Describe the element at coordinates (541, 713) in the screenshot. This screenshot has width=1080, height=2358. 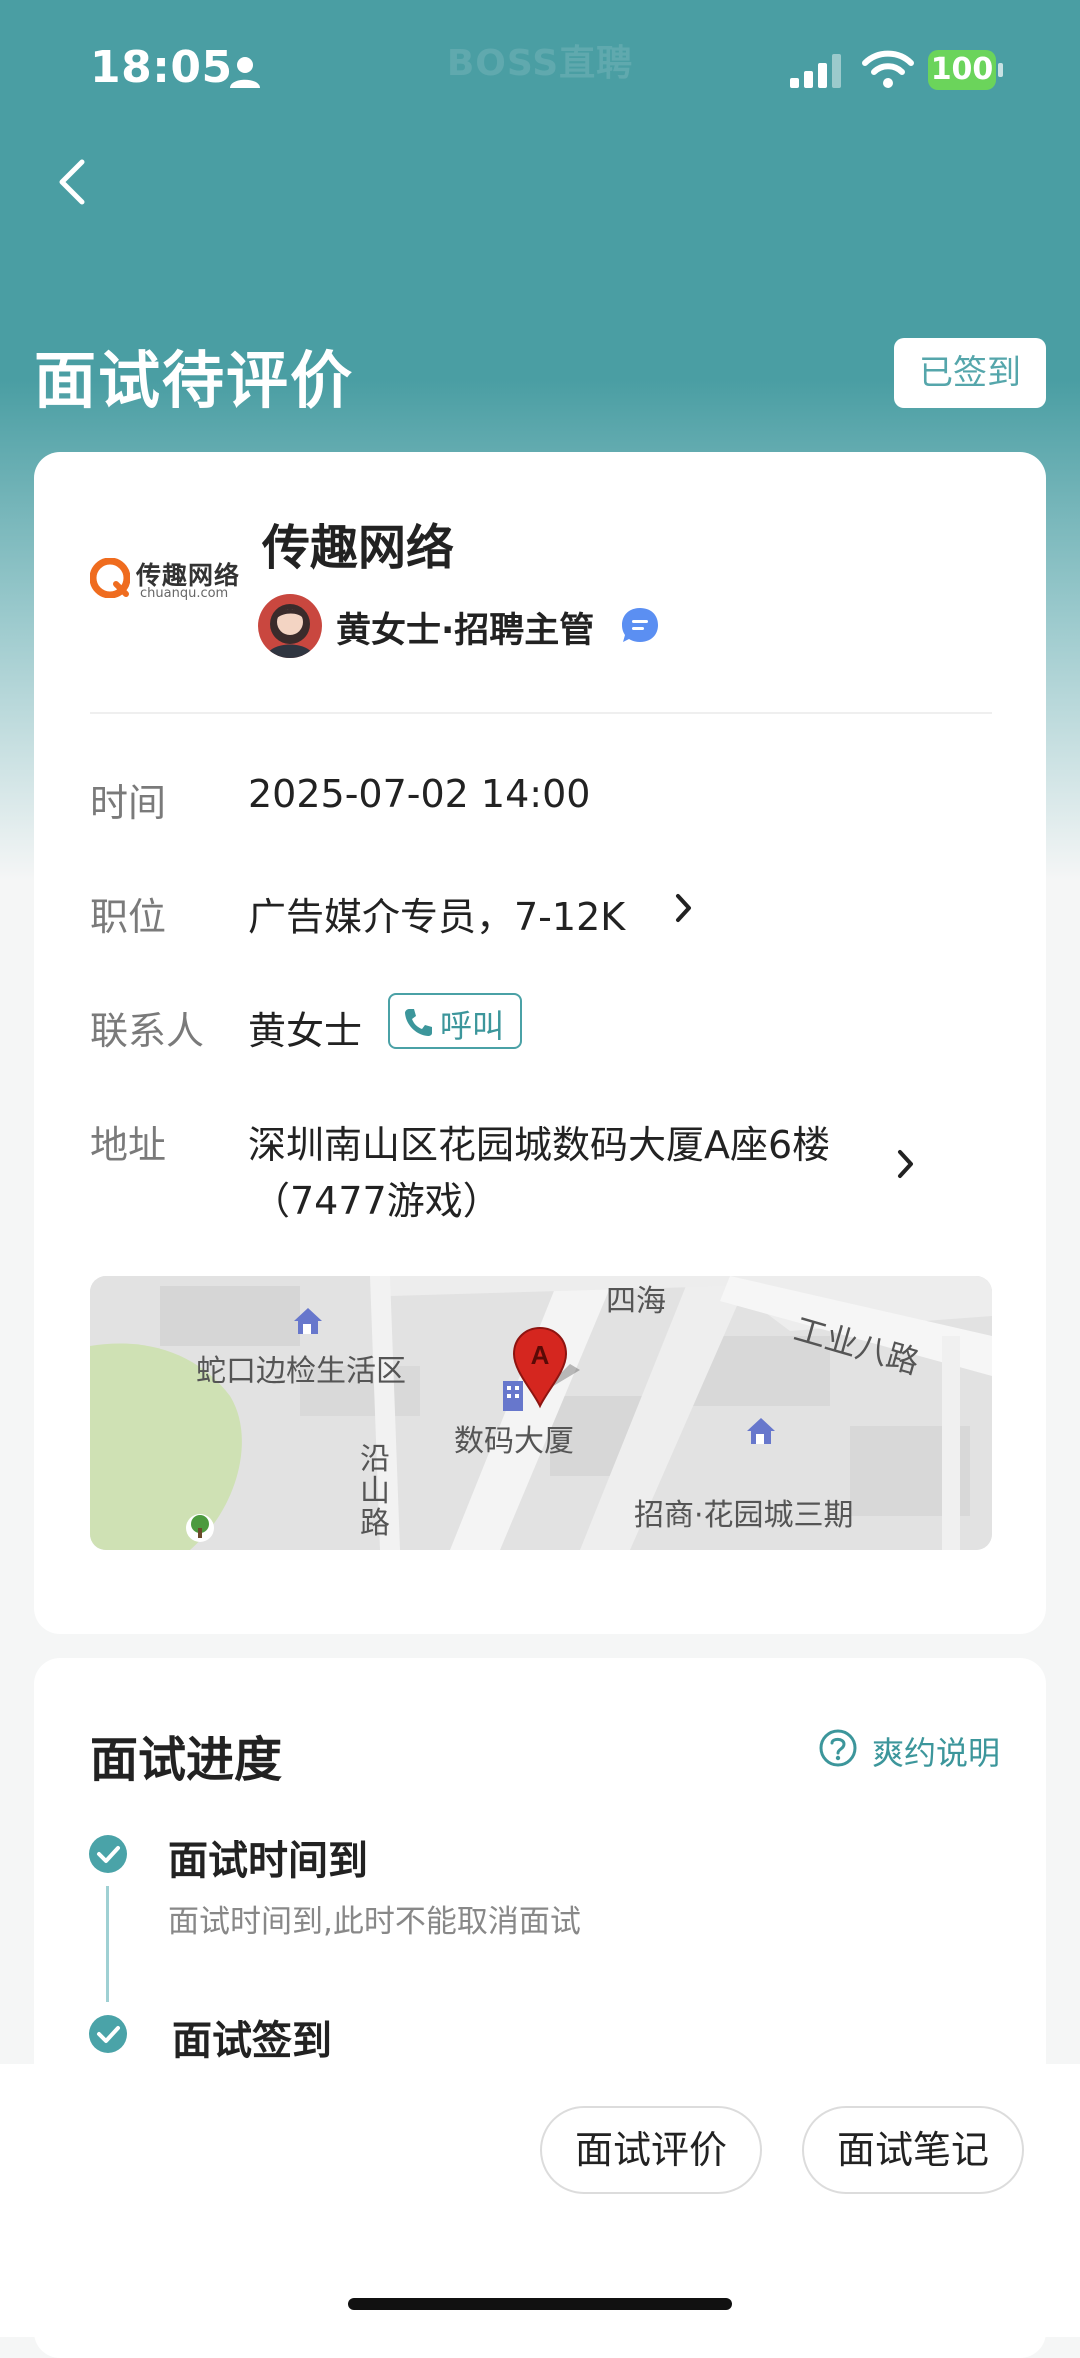
I see `divider` at that location.